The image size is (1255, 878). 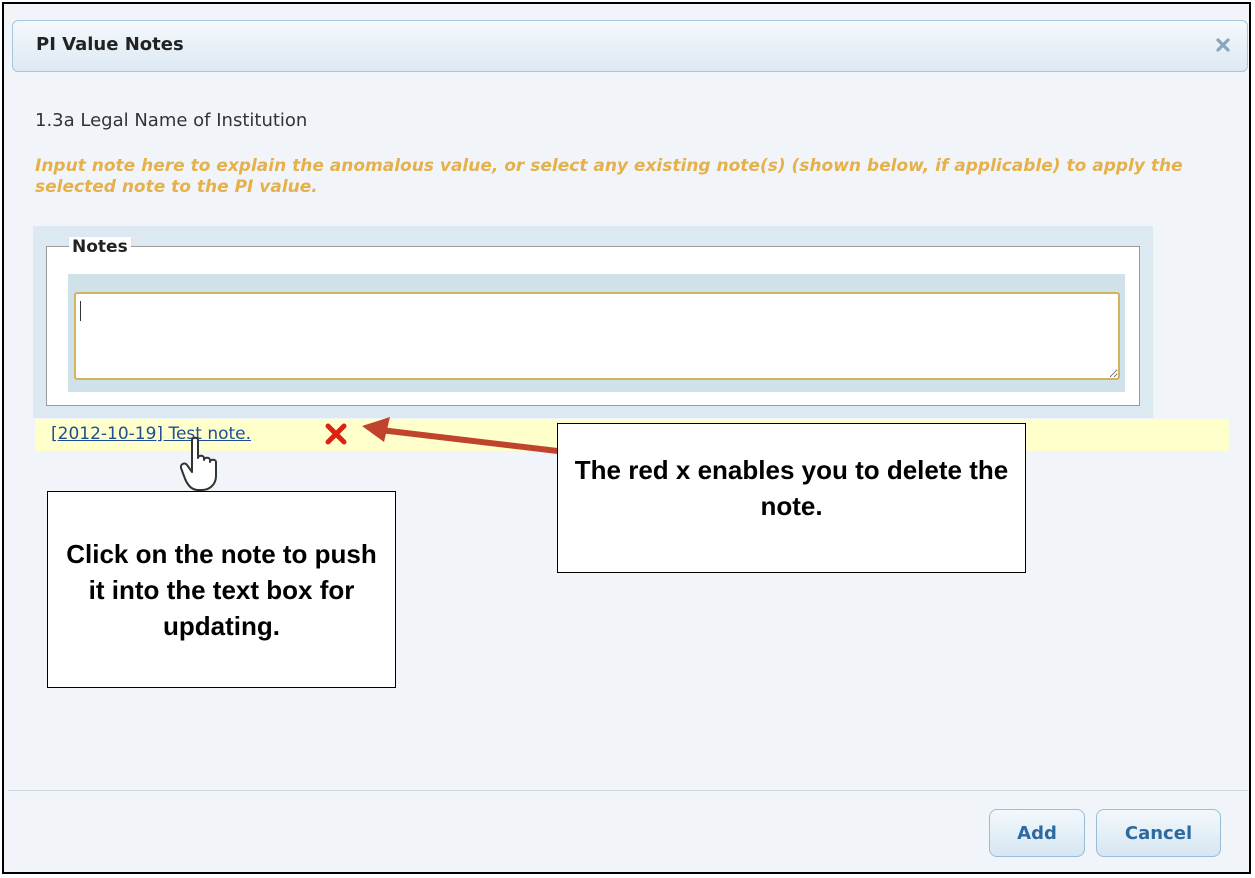 I want to click on notes-textarea-frame, so click(x=596, y=333).